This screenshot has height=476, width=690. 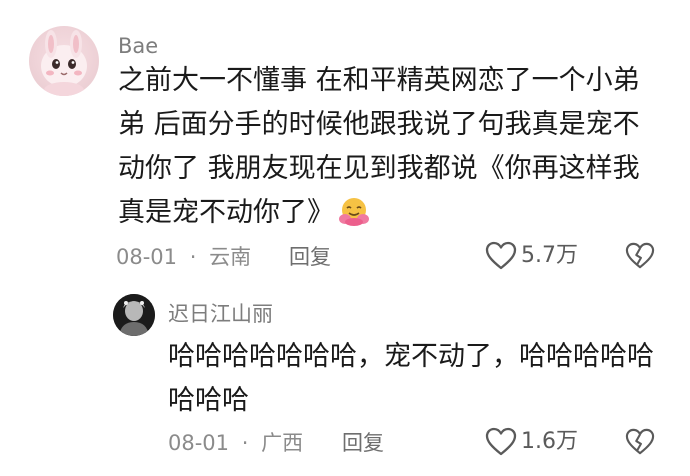 I want to click on avatar-figure-icon, so click(x=134, y=315).